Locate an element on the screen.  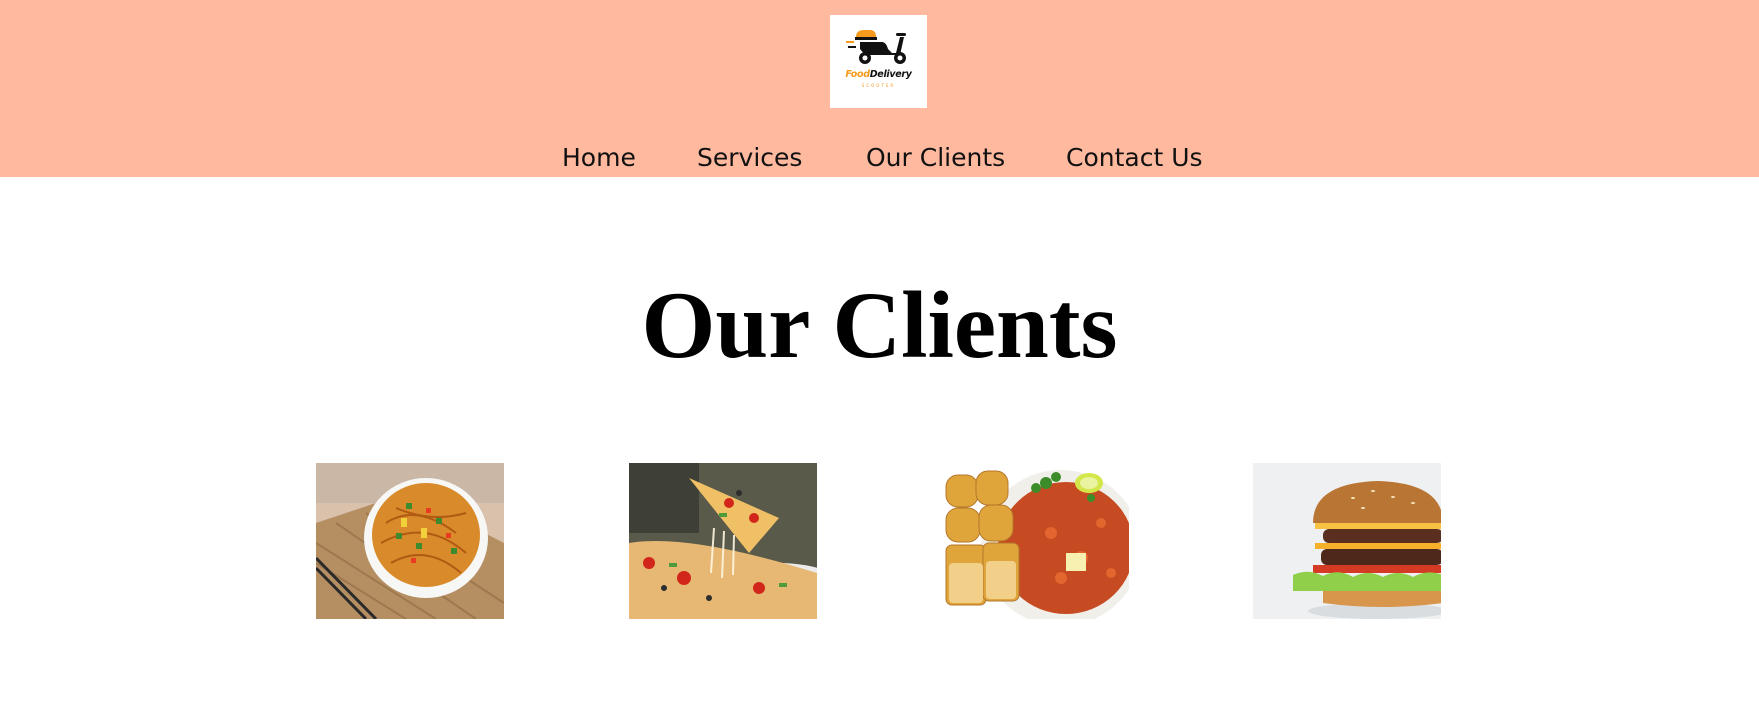
client-image-pav-bhaji is located at coordinates (1035, 541).